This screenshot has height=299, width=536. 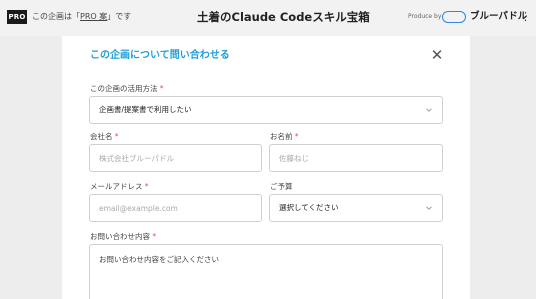 I want to click on produce-by-label: Produce by, so click(x=425, y=16).